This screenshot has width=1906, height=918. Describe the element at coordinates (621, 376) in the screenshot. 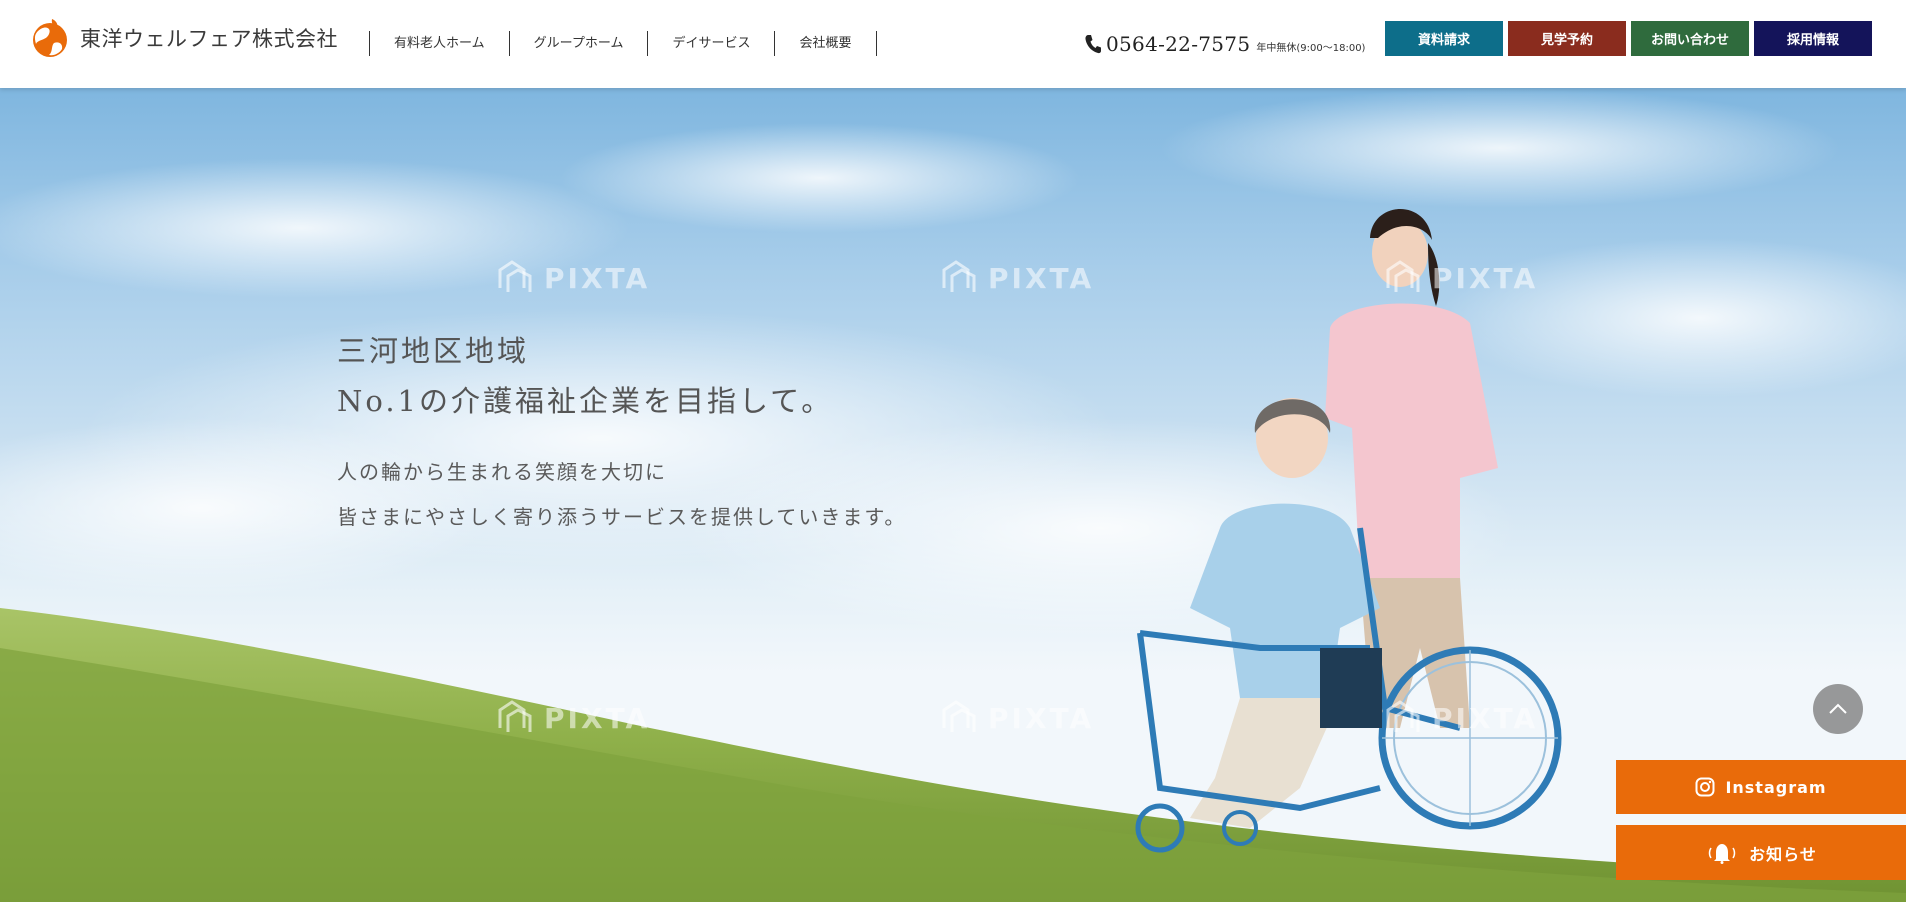

I see `hero-title: 三河地区地域 No.1の介護福祉企業を目指して。` at that location.